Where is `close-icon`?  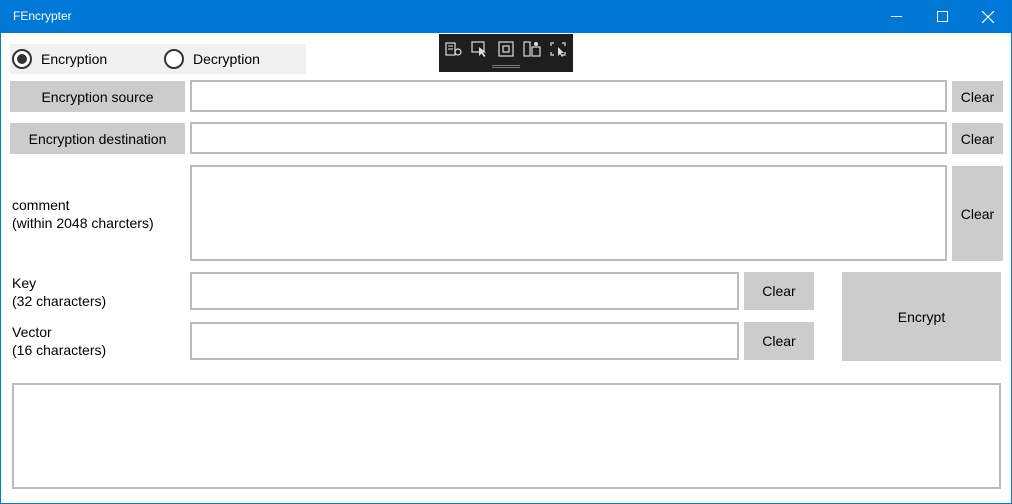 close-icon is located at coordinates (988, 16).